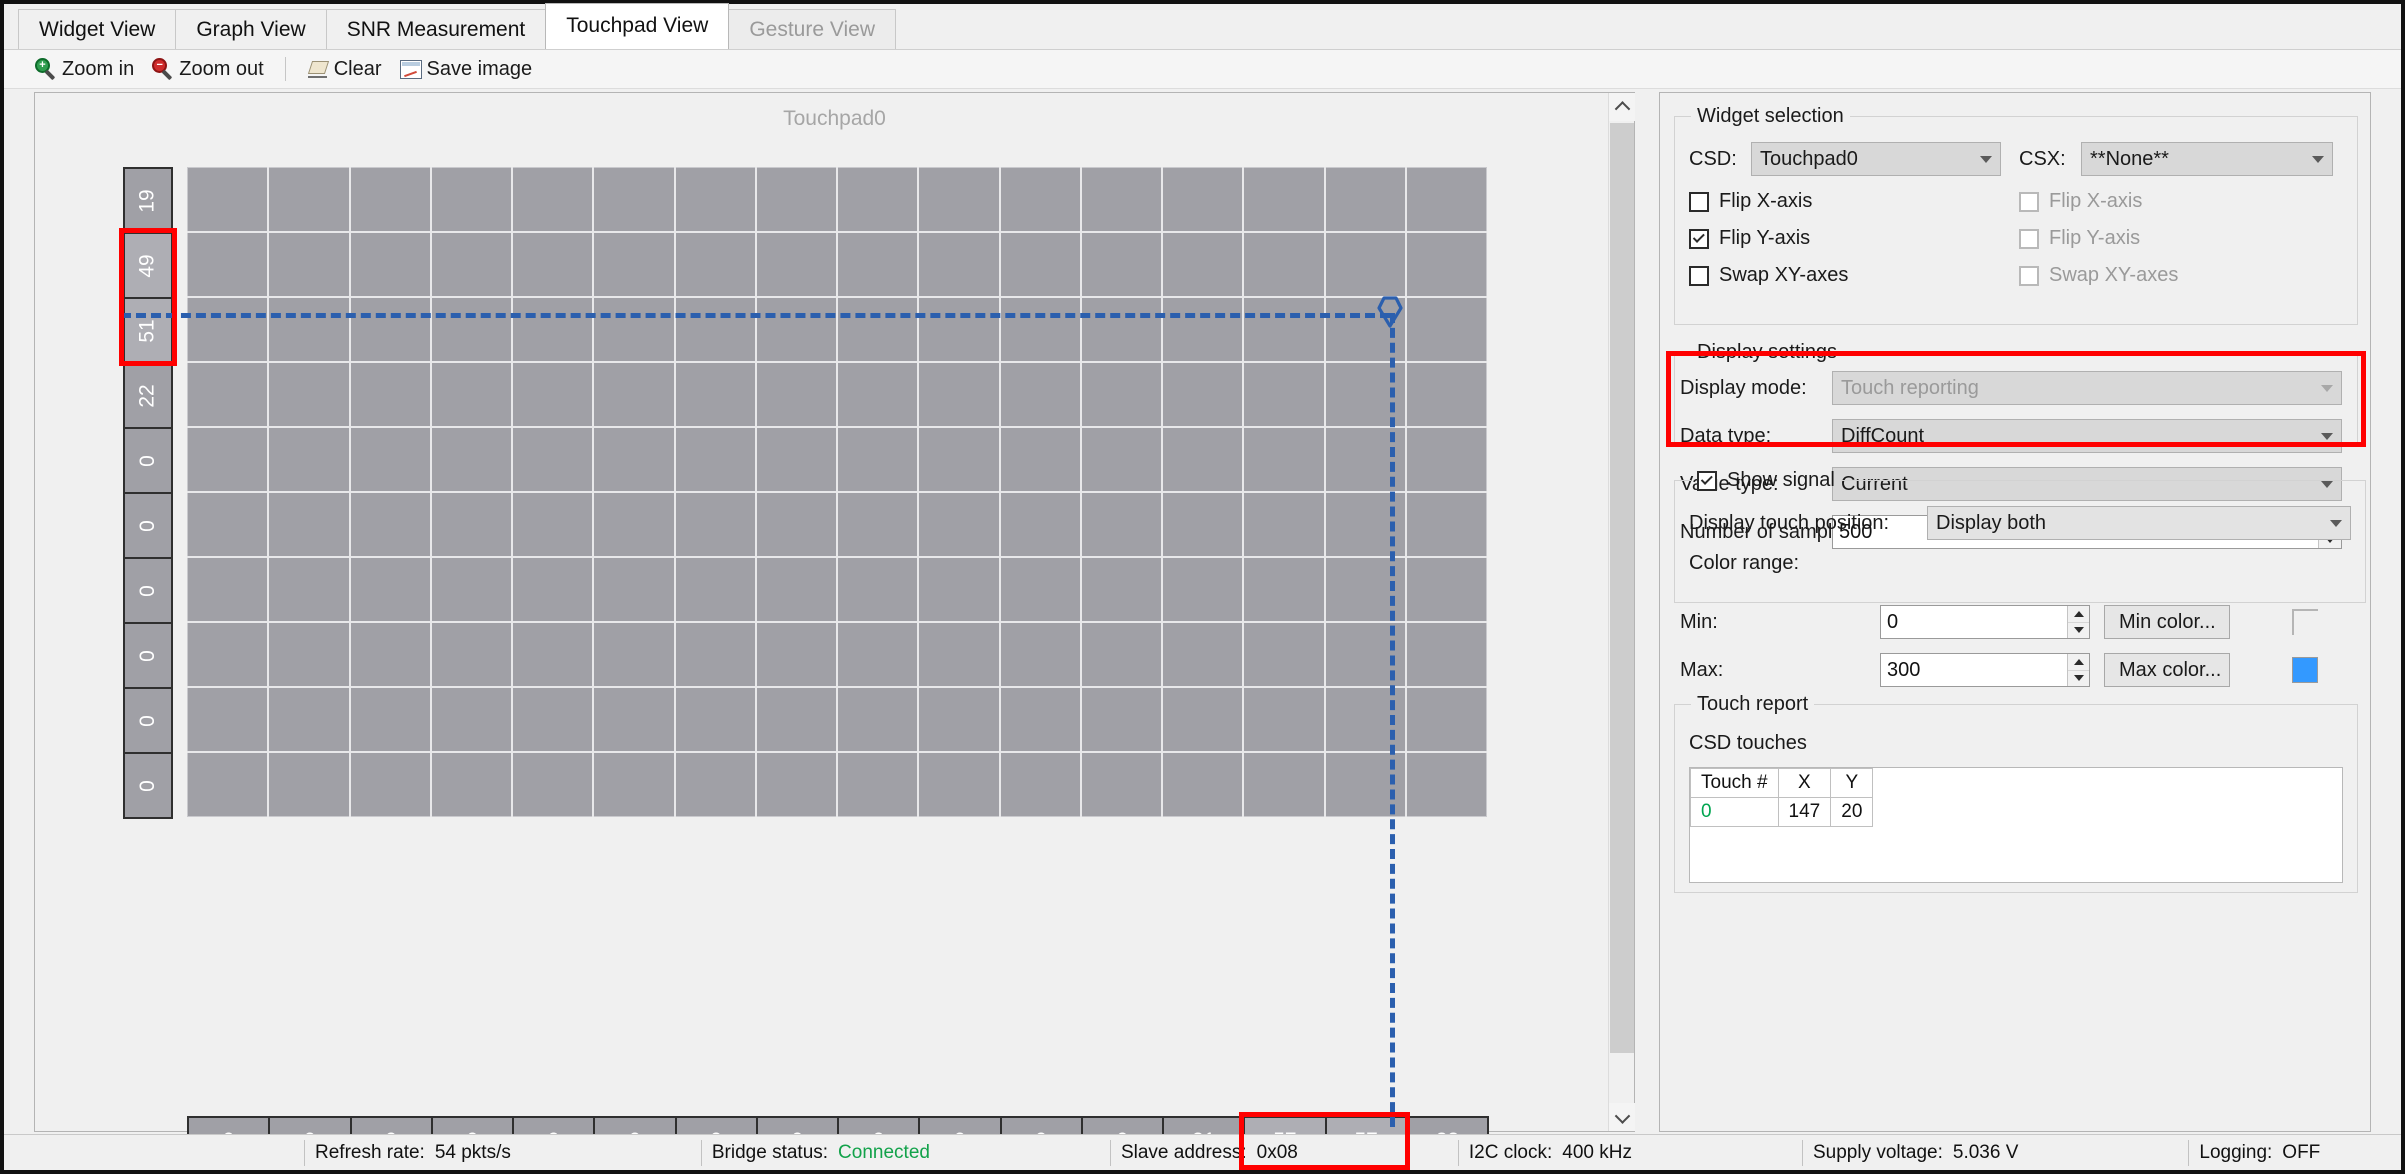 The width and height of the screenshot is (2405, 1174). I want to click on check-icon, so click(1698, 236).